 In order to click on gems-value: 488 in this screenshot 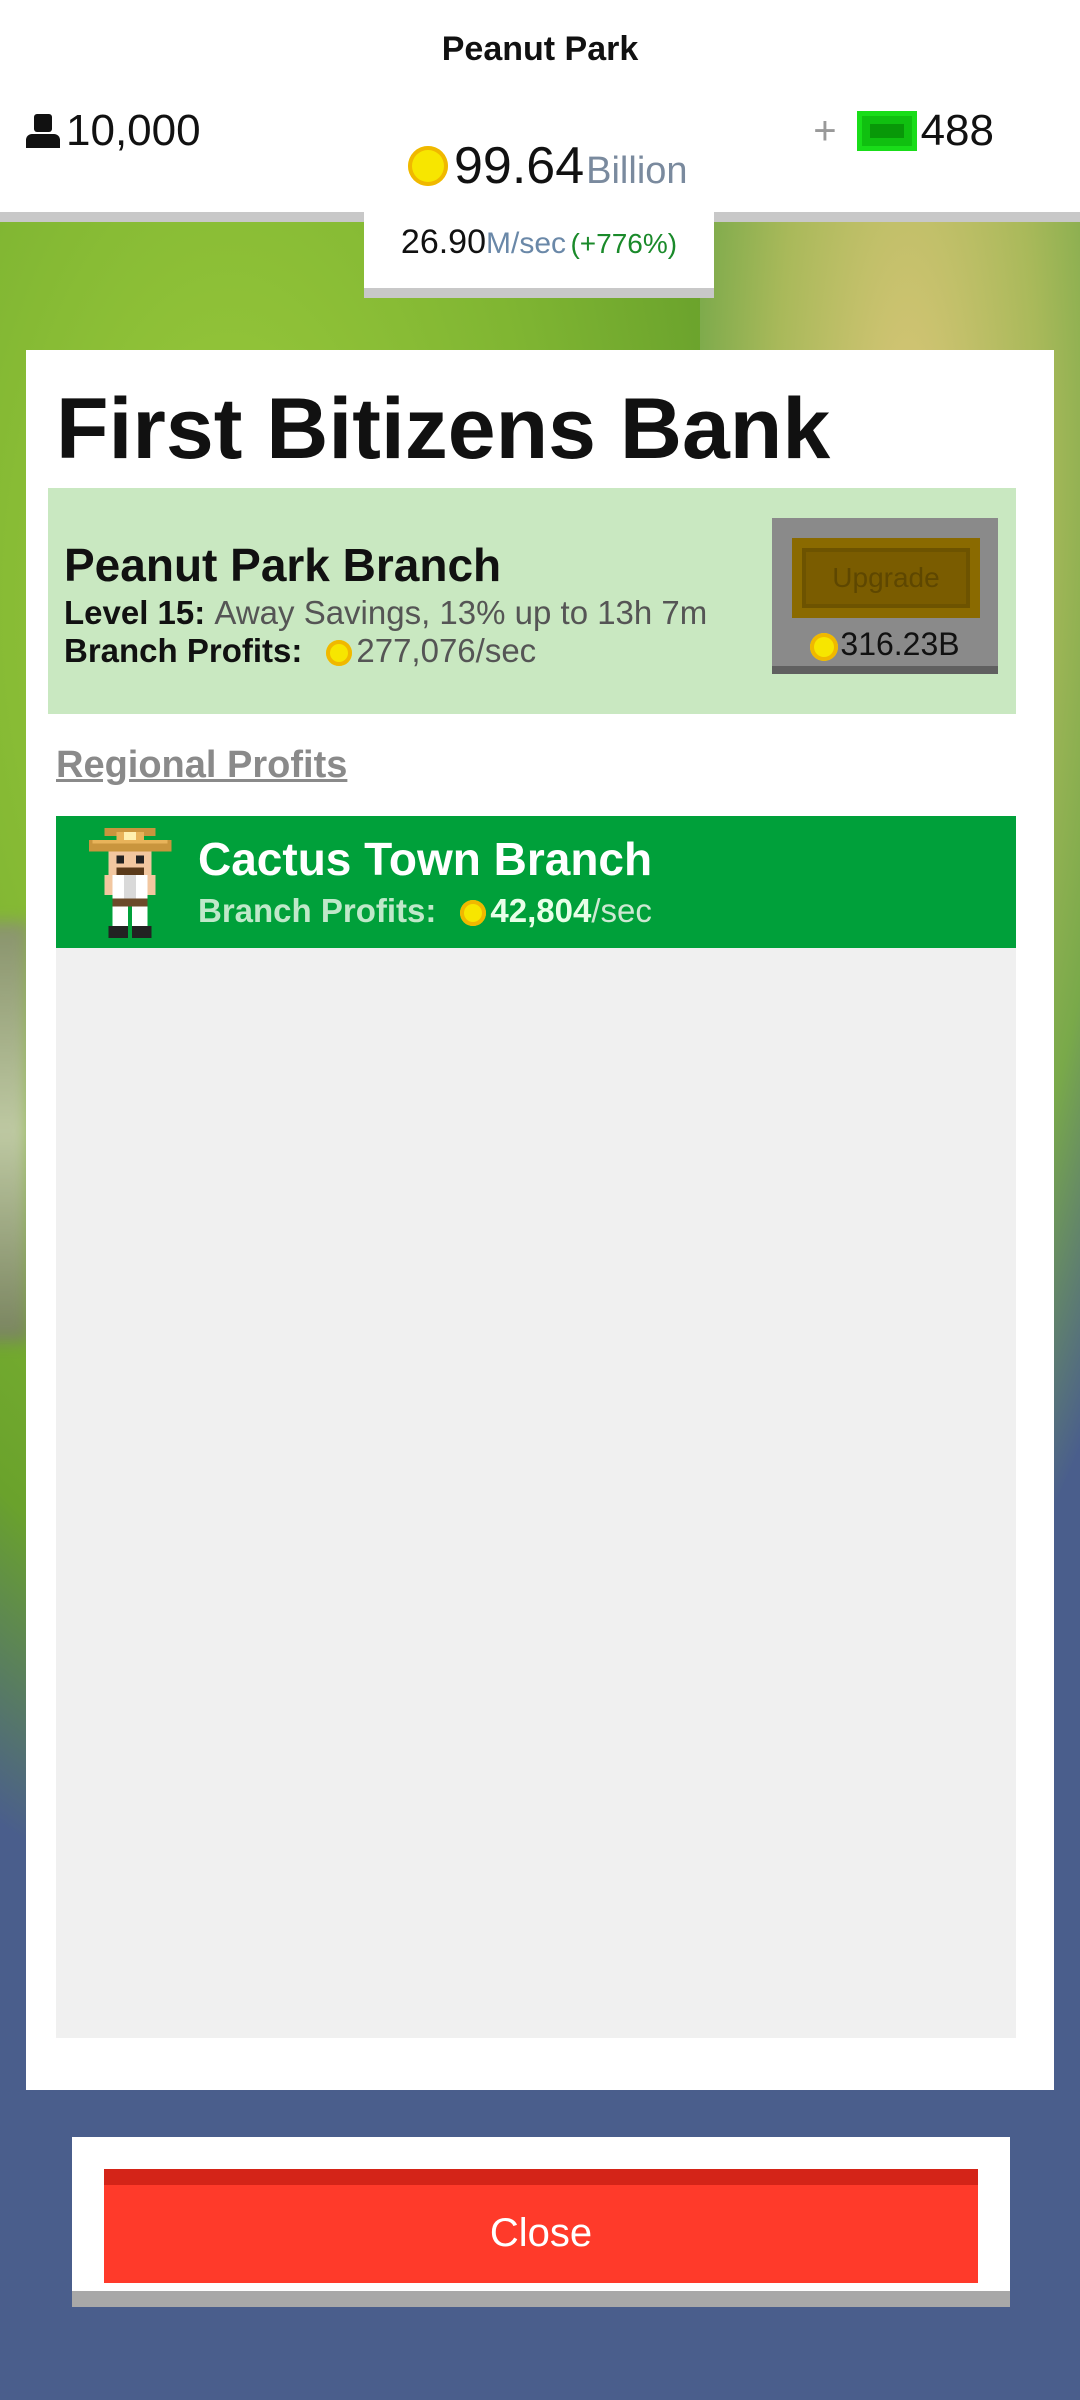, I will do `click(957, 130)`.